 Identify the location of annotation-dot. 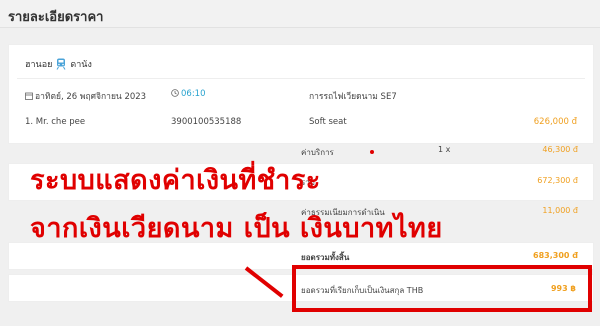
(372, 152).